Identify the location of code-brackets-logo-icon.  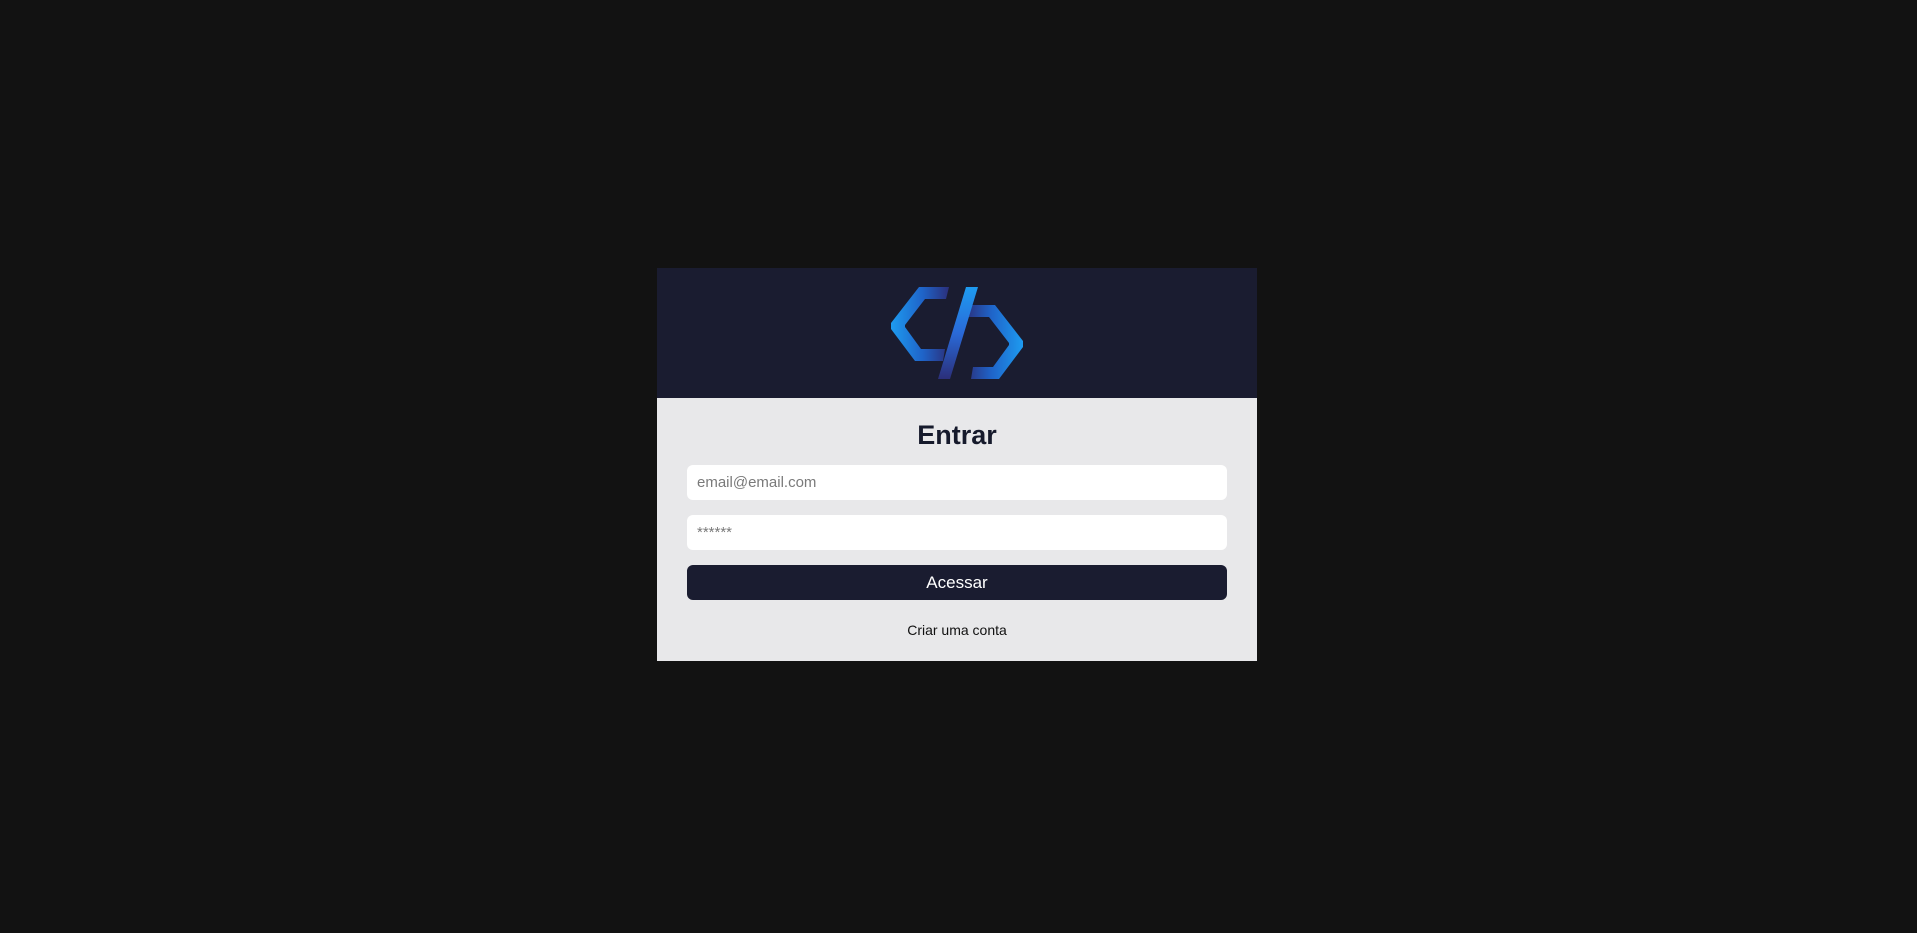
(957, 333).